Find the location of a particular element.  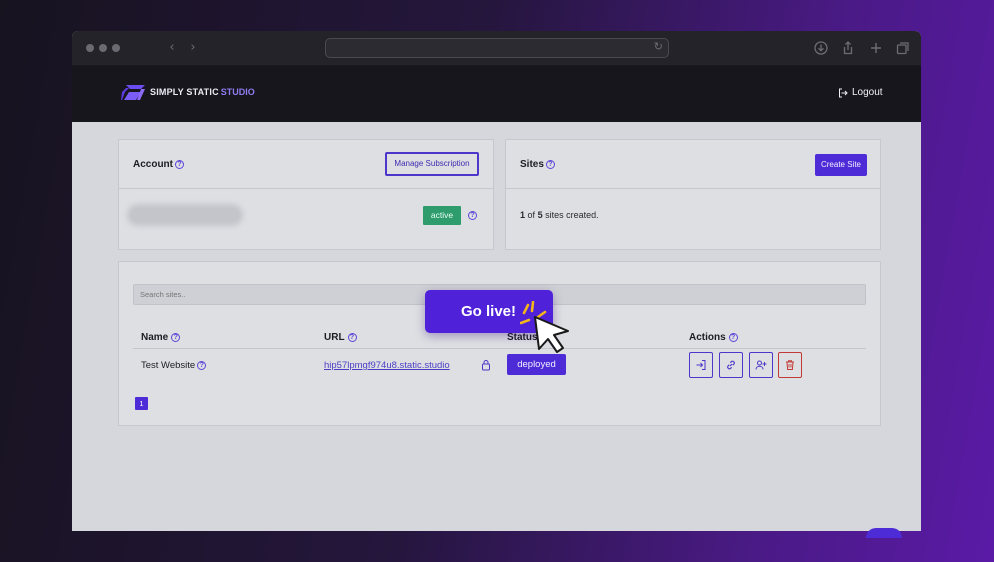

copy-link-button is located at coordinates (731, 365).